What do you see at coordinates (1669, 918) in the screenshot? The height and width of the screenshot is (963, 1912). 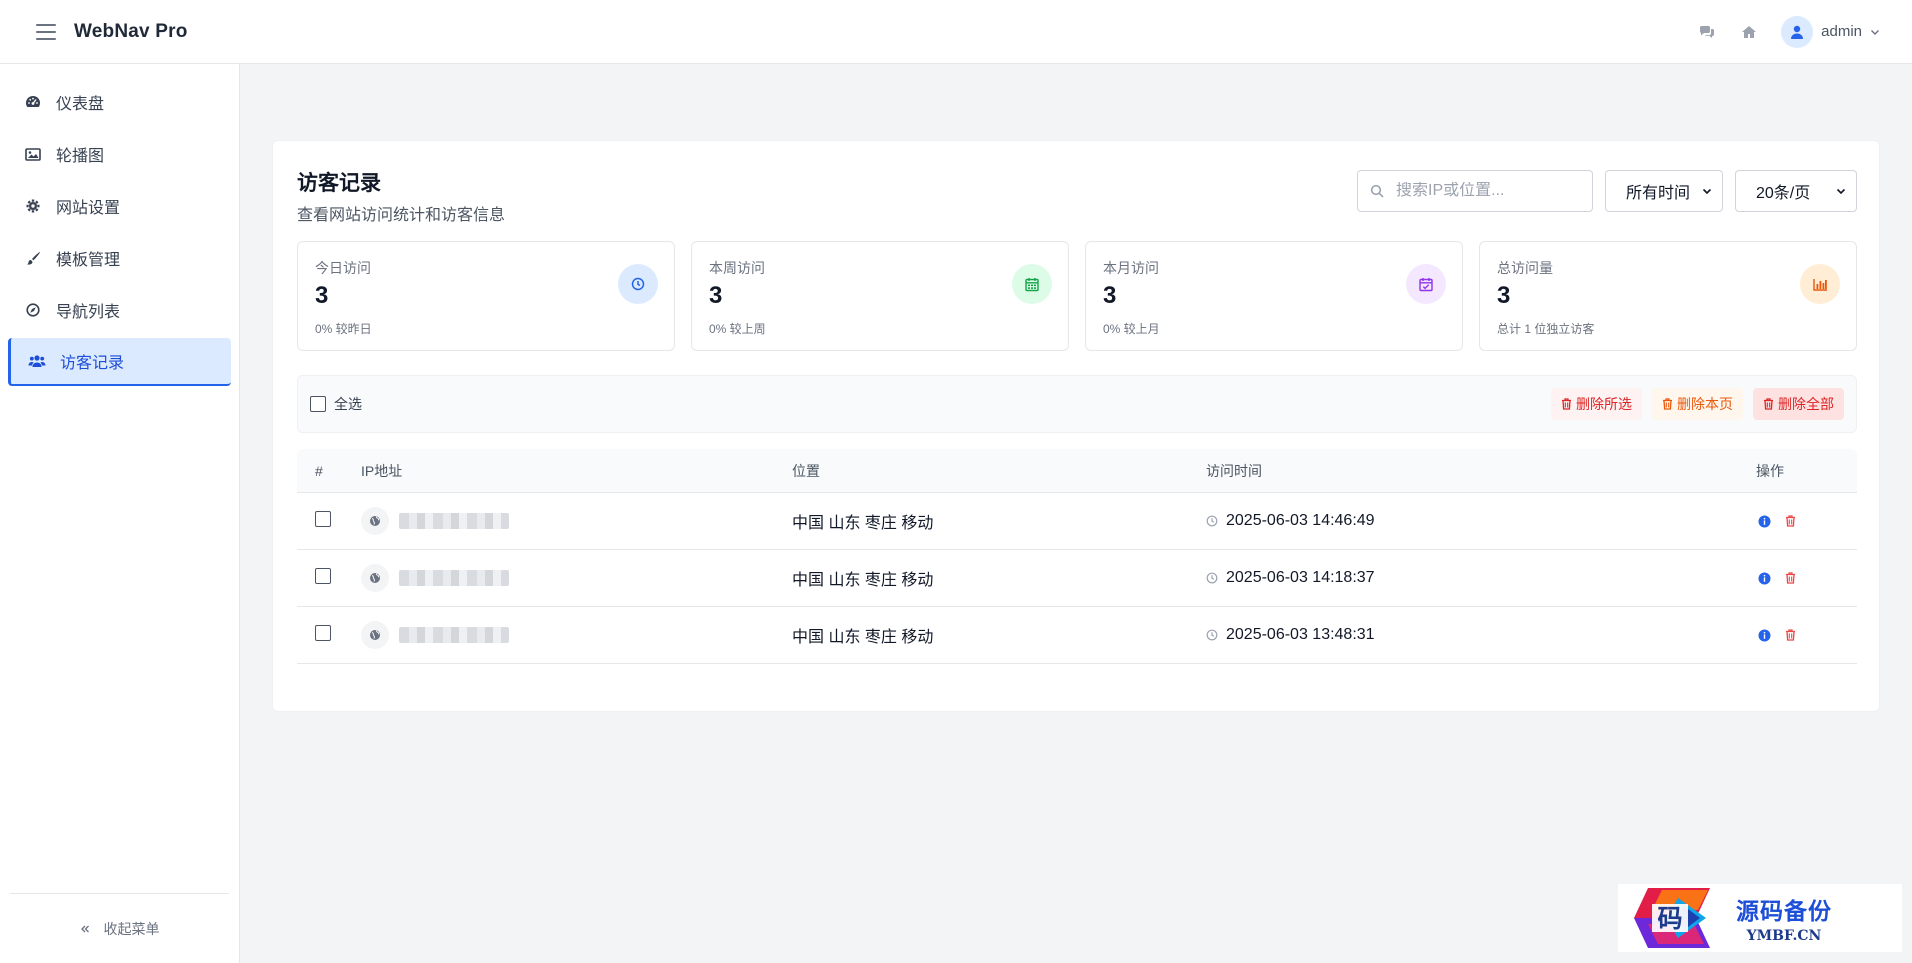 I see `watermark-logo-char: 码` at bounding box center [1669, 918].